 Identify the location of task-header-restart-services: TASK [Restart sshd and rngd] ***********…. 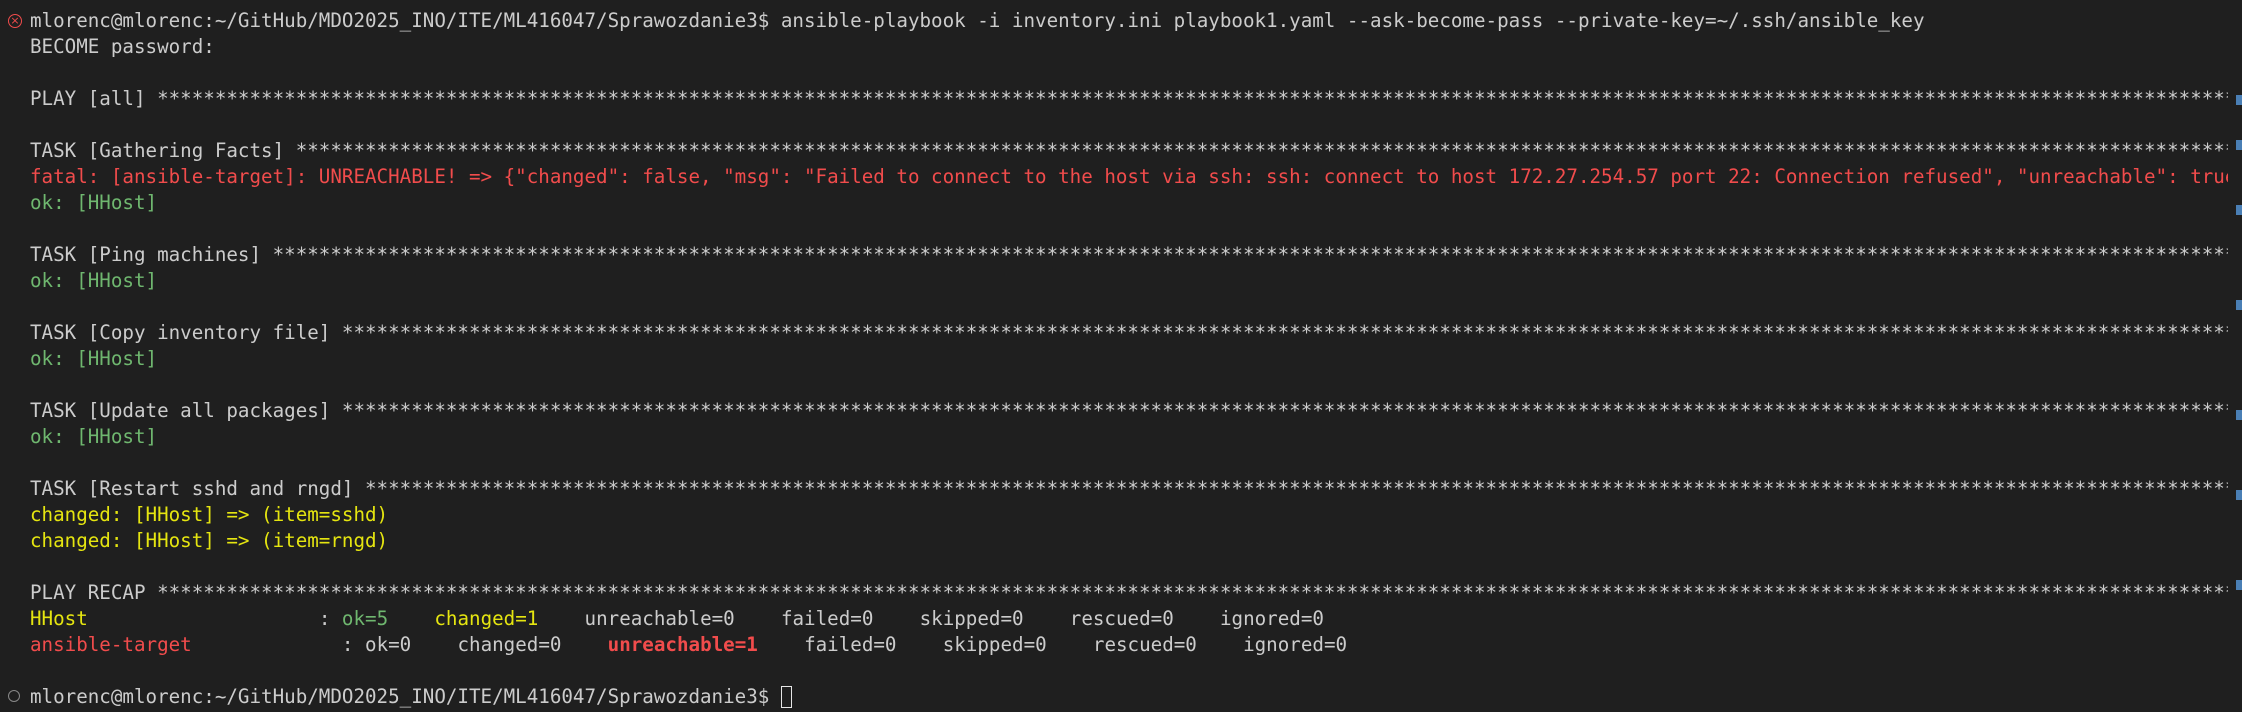
(1129, 488).